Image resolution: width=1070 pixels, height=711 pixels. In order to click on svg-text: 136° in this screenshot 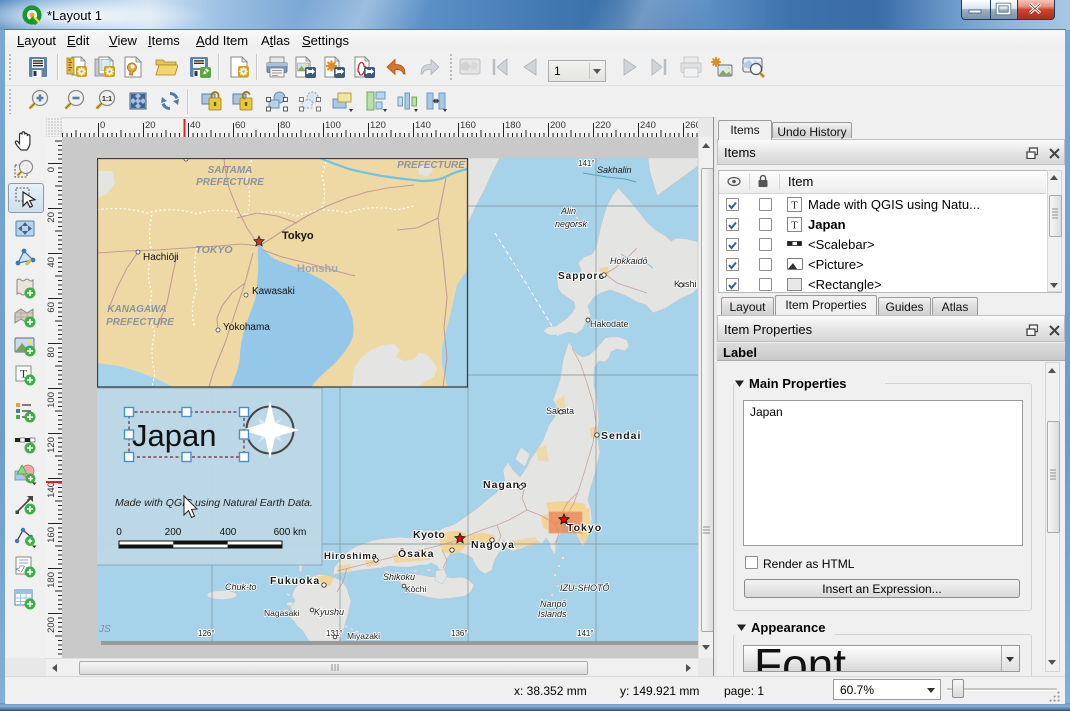, I will do `click(459, 633)`.